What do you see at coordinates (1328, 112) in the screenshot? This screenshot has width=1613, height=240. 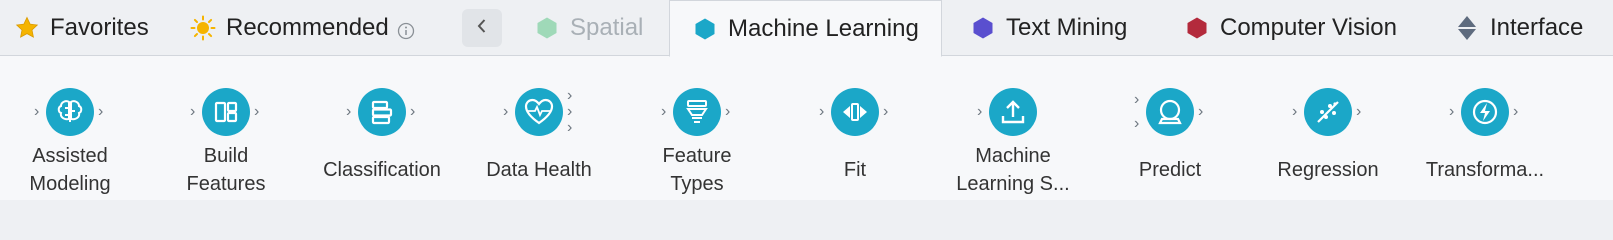 I see `regression-icon` at bounding box center [1328, 112].